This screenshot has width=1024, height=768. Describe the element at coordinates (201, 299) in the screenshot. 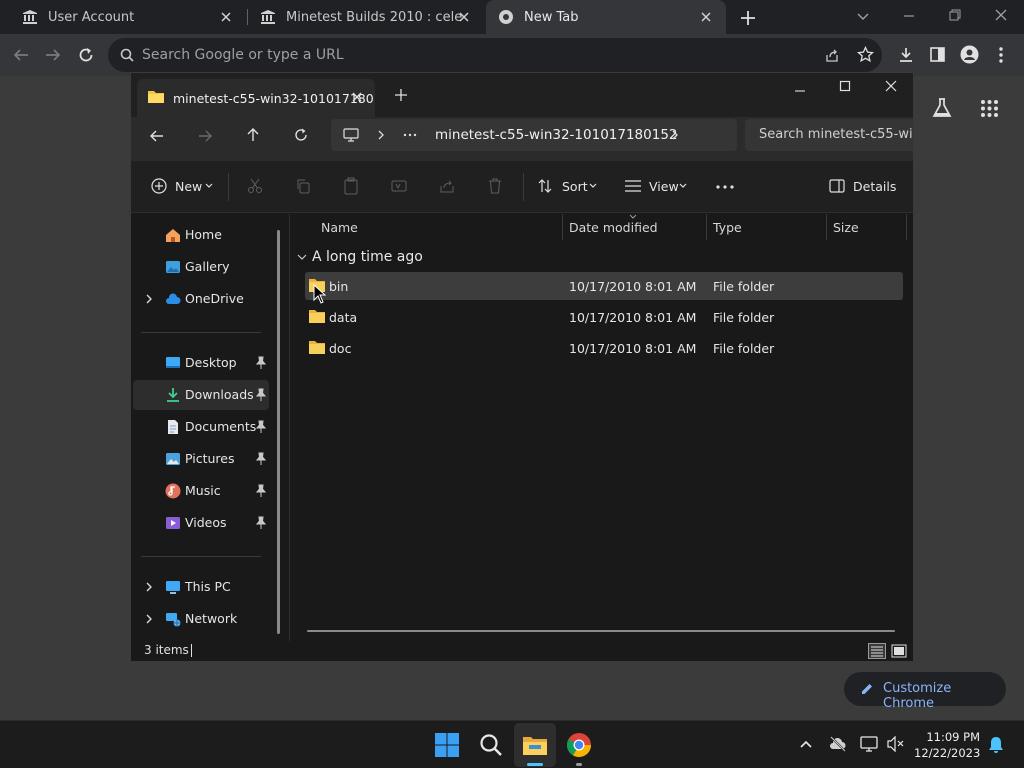

I see `sidebar-item-onedrive: OneDrive` at that location.